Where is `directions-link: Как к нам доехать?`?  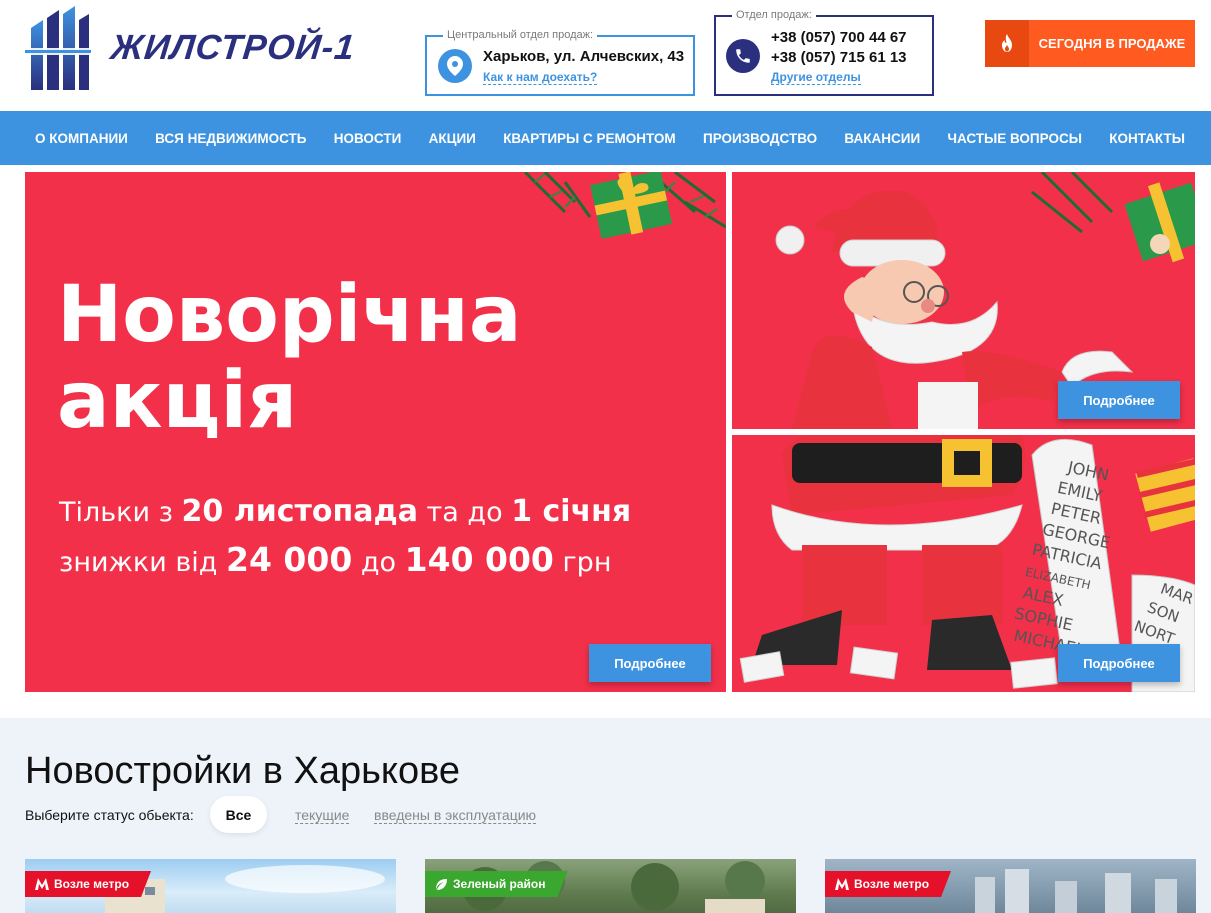 directions-link: Как к нам доехать? is located at coordinates (540, 77).